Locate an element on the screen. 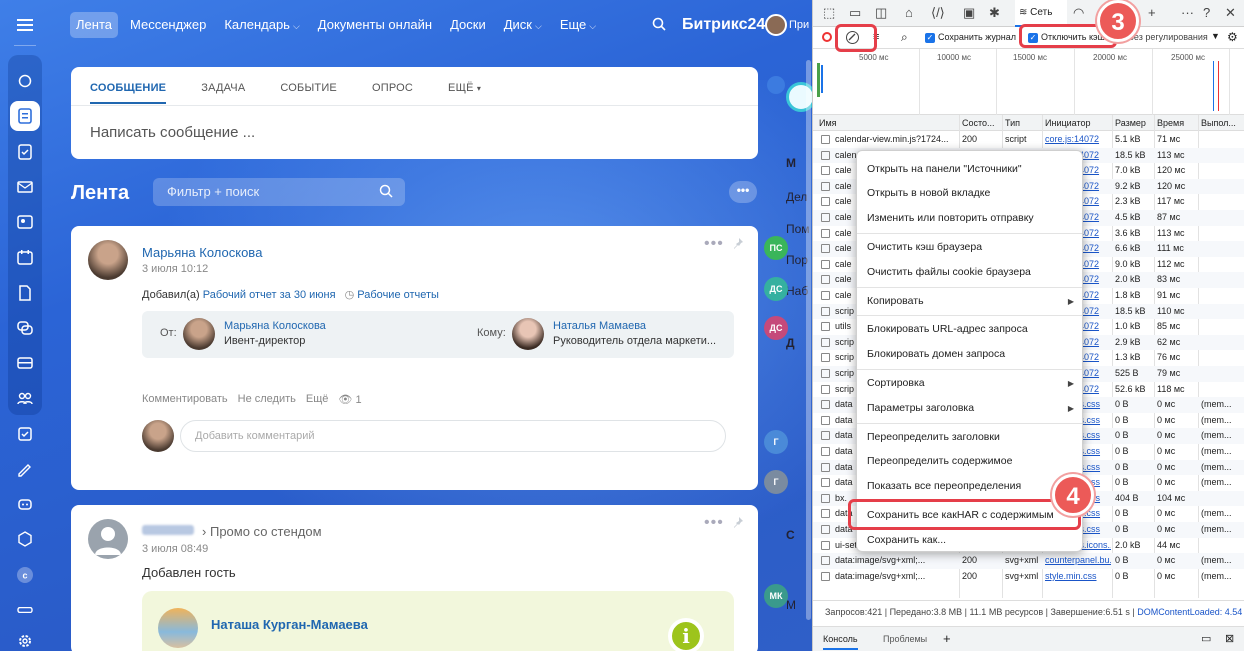  post-date: 3 июля 08:49 is located at coordinates (175, 549).